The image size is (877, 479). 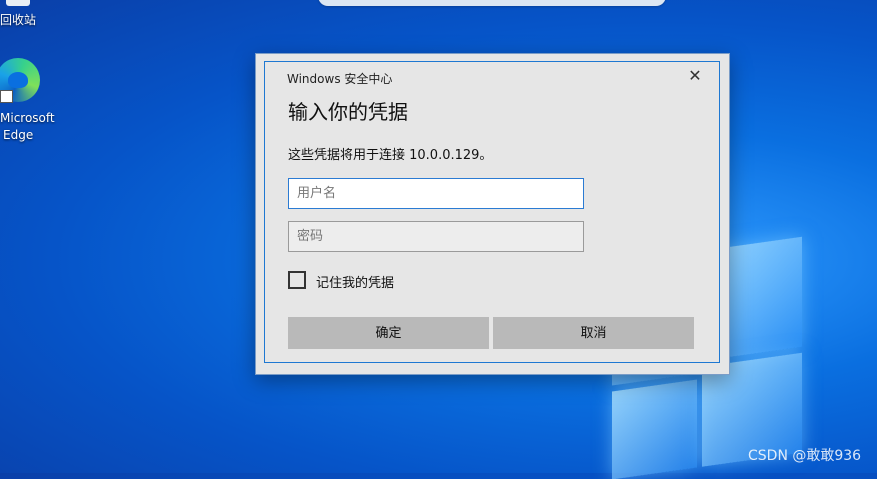 What do you see at coordinates (436, 236) in the screenshot?
I see `password-input` at bounding box center [436, 236].